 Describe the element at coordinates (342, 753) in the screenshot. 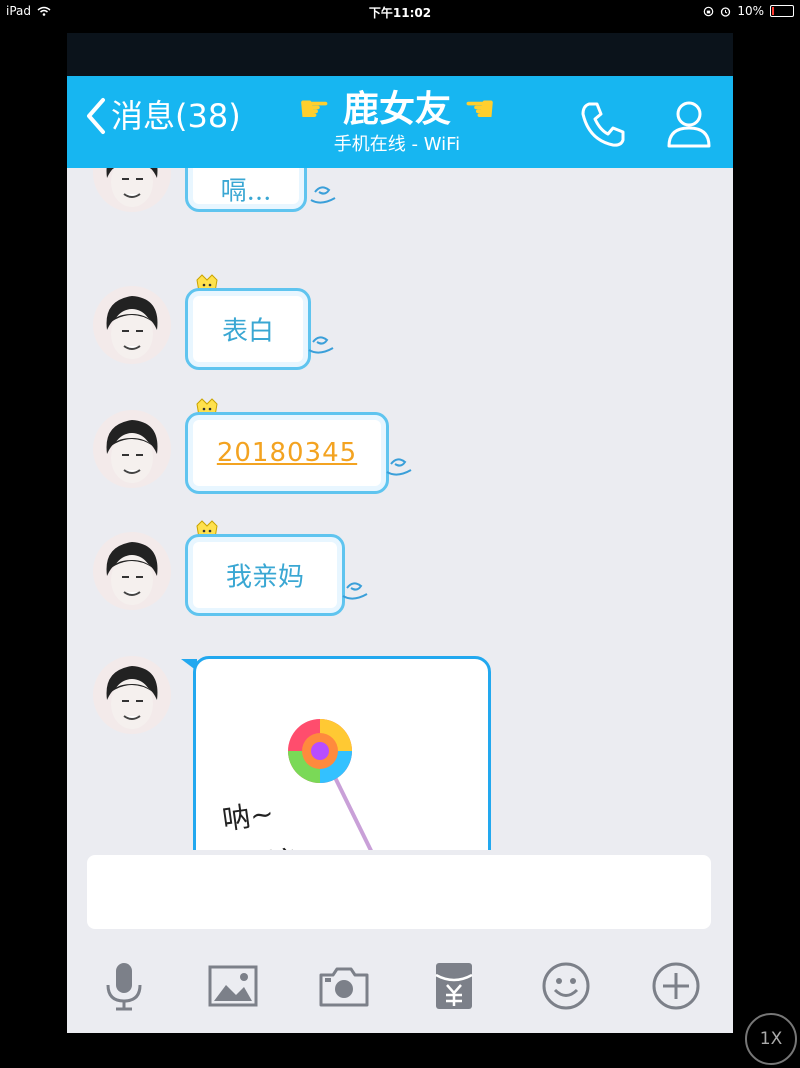

I see `sticker-message: 呐~ 糖糖~` at that location.